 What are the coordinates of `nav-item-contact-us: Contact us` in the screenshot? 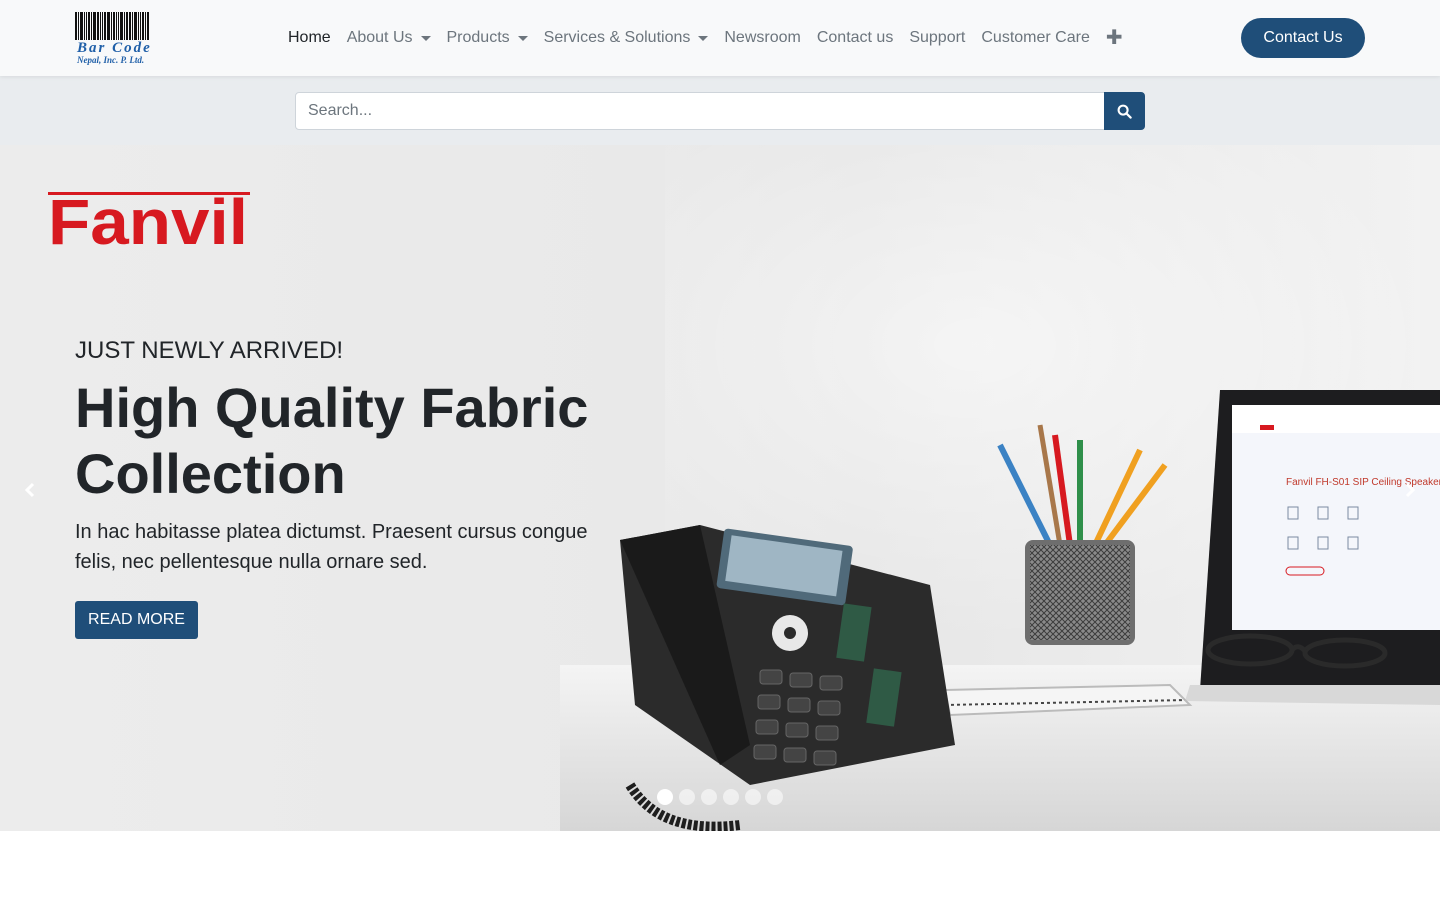 It's located at (855, 38).